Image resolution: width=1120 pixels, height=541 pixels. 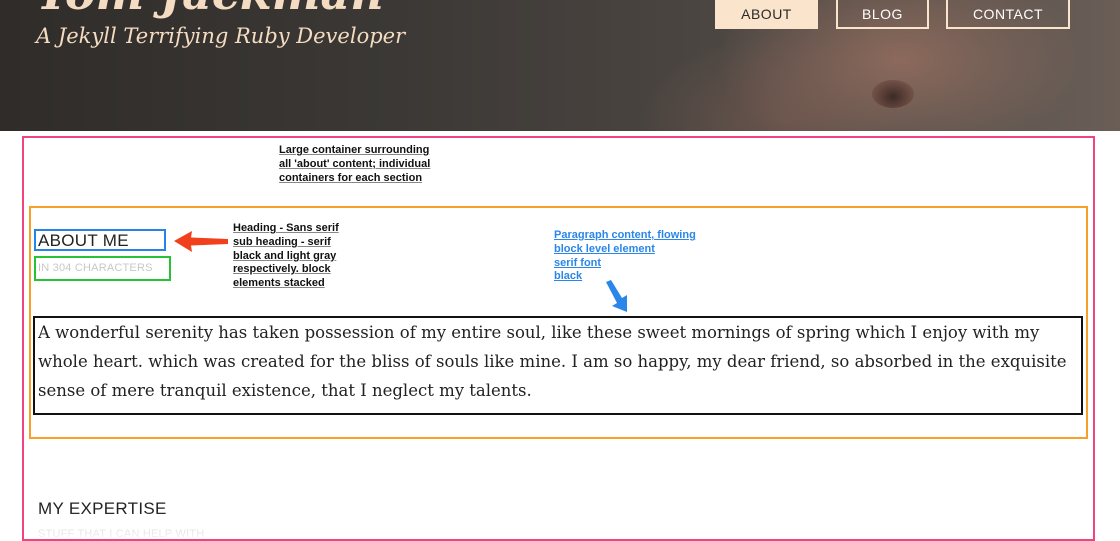 I want to click on note-line: block level element, so click(x=604, y=248).